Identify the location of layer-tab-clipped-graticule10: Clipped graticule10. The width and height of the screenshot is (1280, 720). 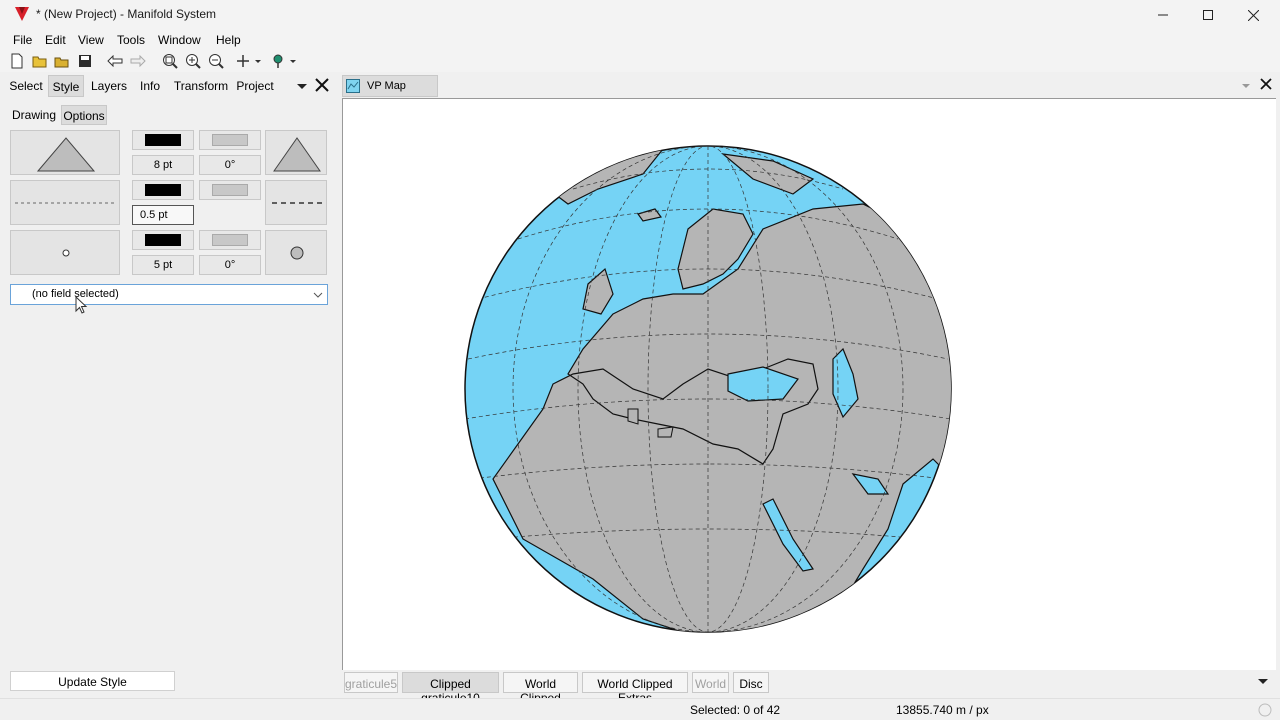
(450, 688).